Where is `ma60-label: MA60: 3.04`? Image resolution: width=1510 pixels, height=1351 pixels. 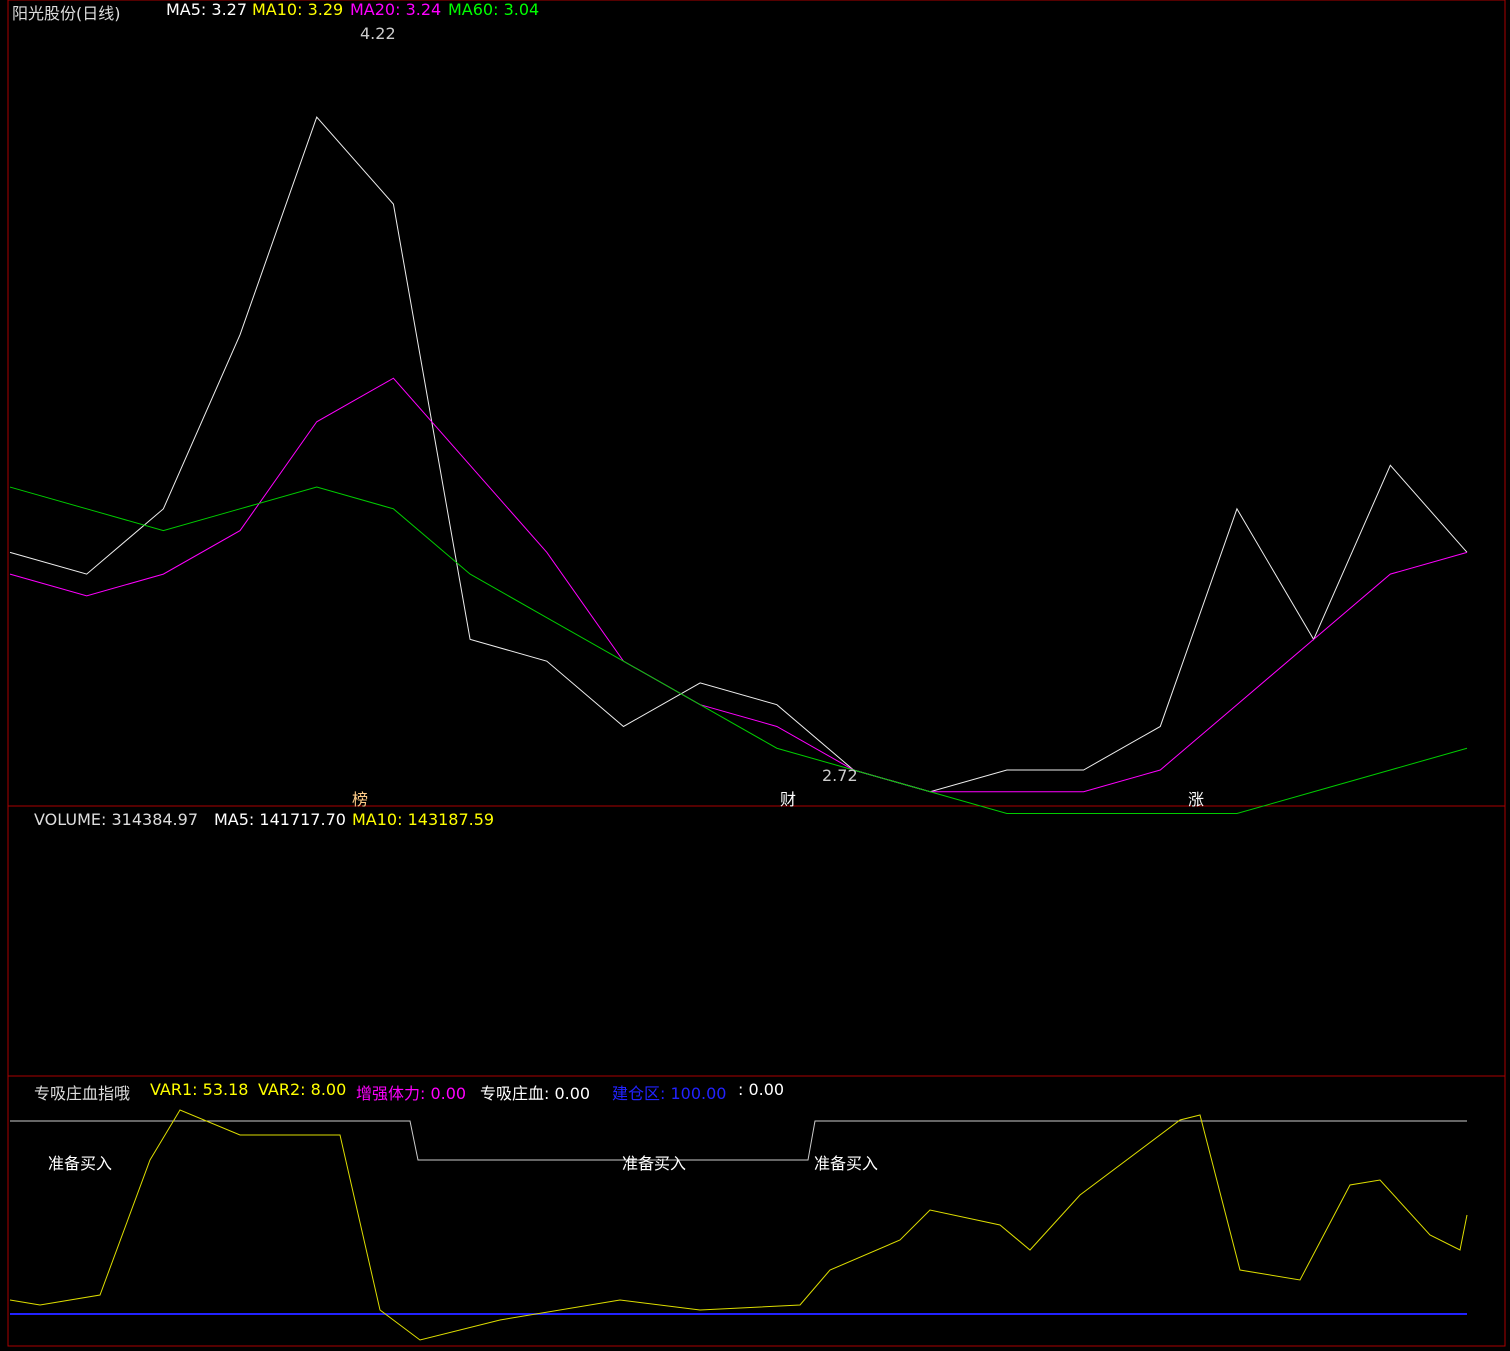
ma60-label: MA60: 3.04 is located at coordinates (494, 9).